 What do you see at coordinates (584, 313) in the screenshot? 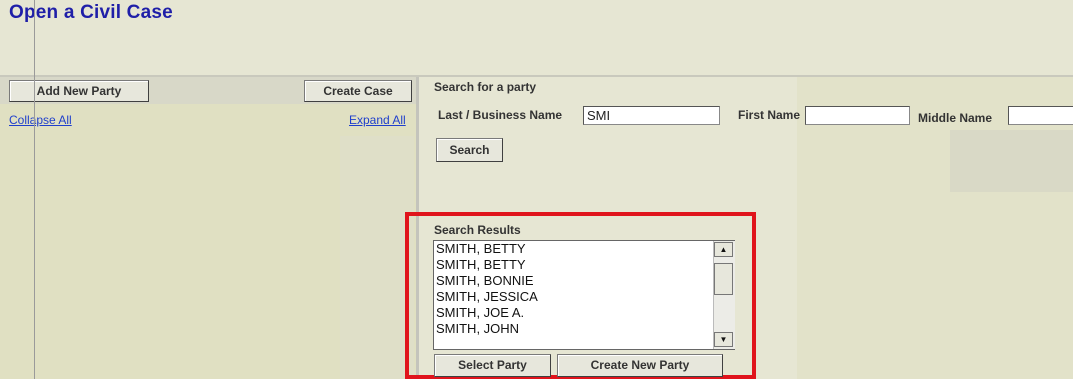
I see `list-item: SMITH, JOE A.` at bounding box center [584, 313].